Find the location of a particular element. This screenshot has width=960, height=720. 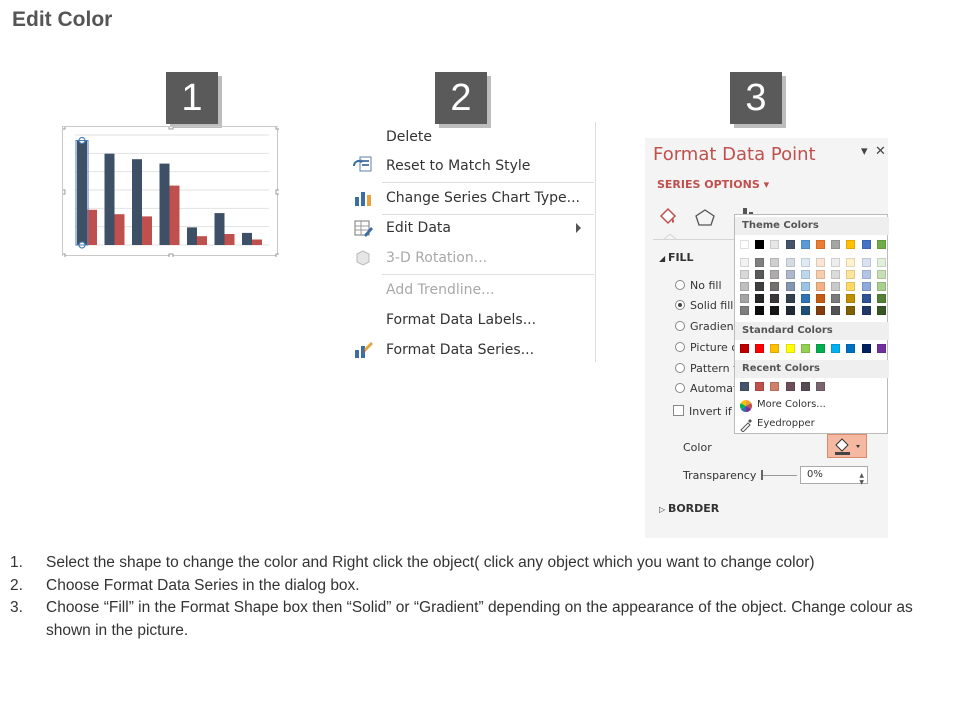

sample-chart-svg is located at coordinates (171, 192).